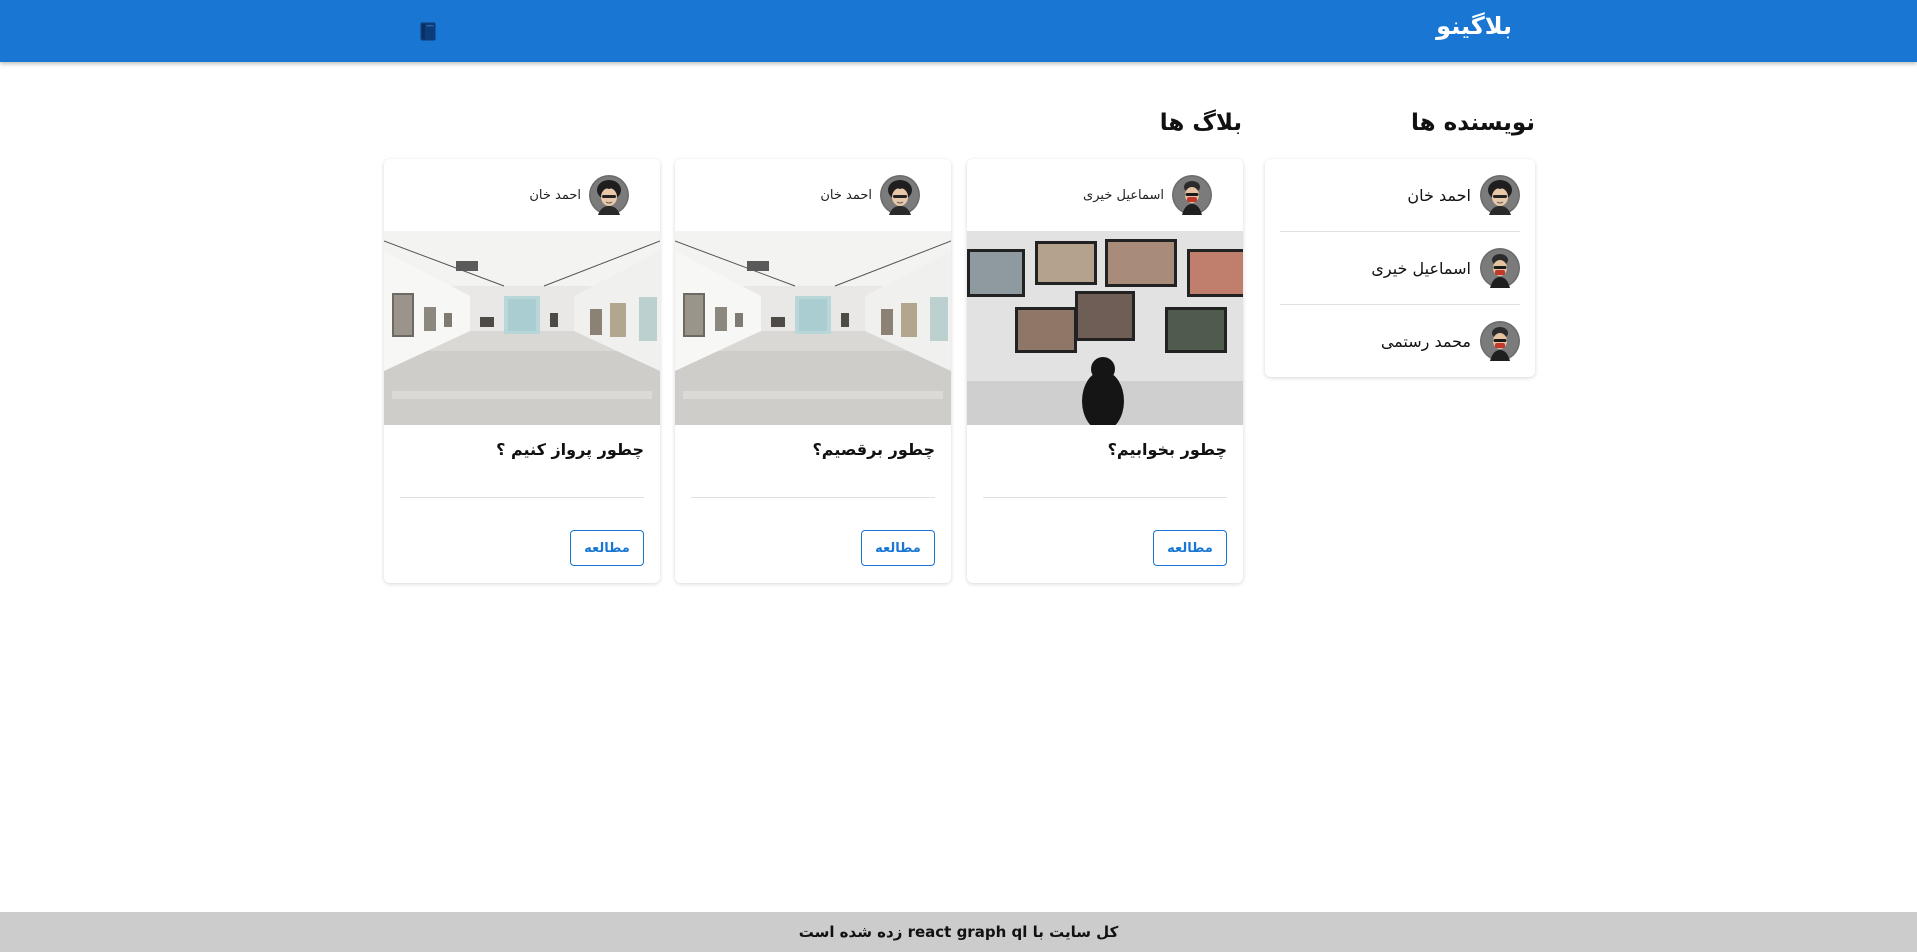  What do you see at coordinates (570, 449) in the screenshot?
I see `card-title: چطور پرواز کنیم ؟` at bounding box center [570, 449].